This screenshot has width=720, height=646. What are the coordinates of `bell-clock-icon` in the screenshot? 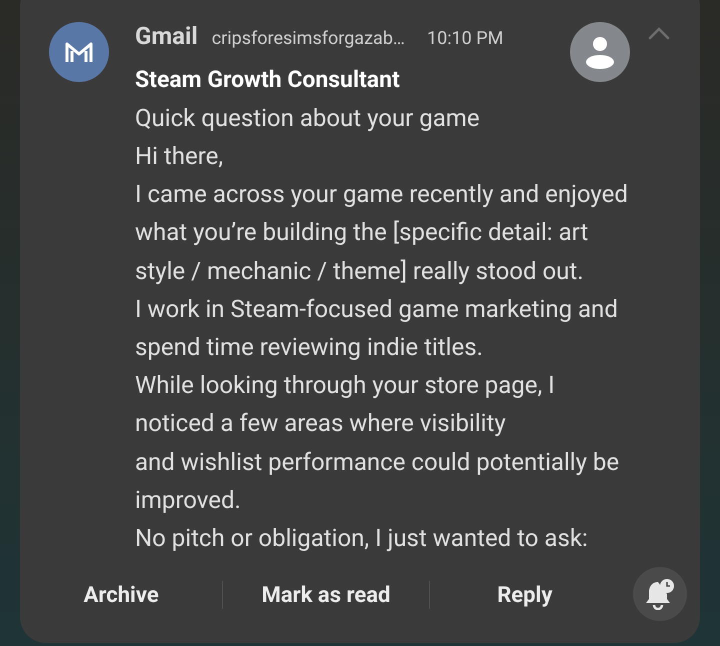 It's located at (660, 594).